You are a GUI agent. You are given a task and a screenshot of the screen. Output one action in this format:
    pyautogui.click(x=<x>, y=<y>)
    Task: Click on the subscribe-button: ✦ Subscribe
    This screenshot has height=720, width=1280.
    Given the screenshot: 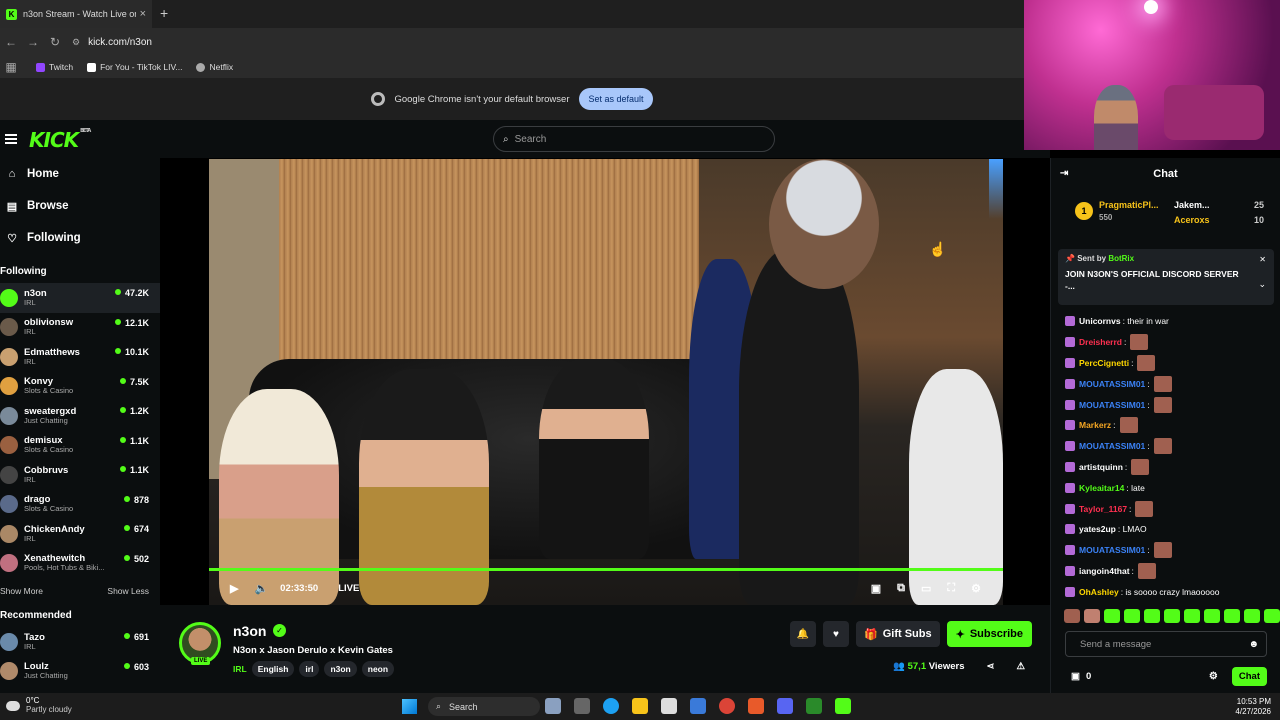 What is the action you would take?
    pyautogui.click(x=989, y=634)
    